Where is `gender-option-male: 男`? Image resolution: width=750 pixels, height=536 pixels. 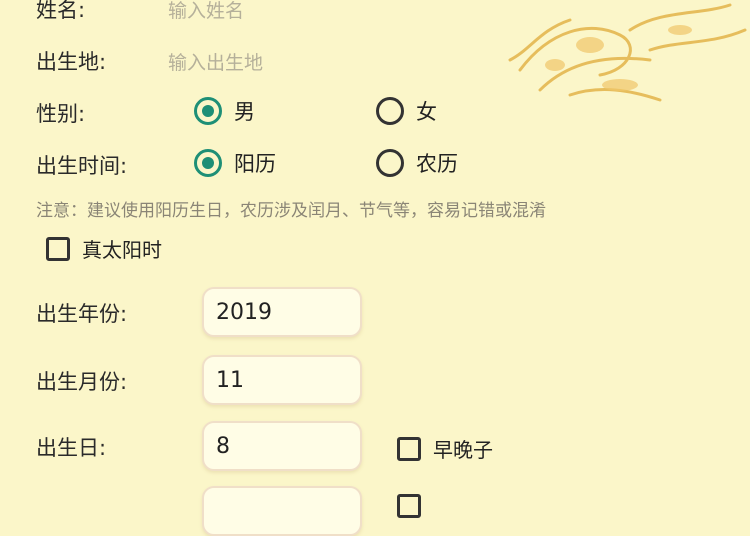
gender-option-male: 男 is located at coordinates (224, 111).